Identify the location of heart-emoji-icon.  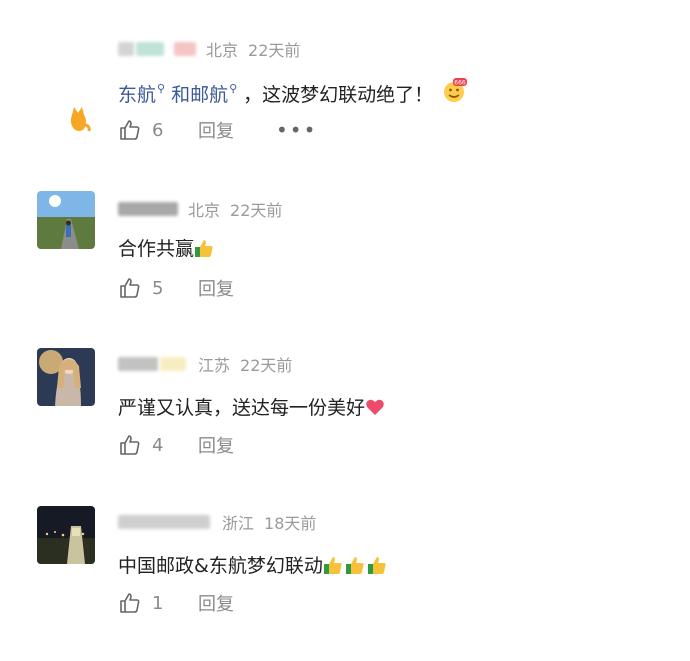
(375, 407).